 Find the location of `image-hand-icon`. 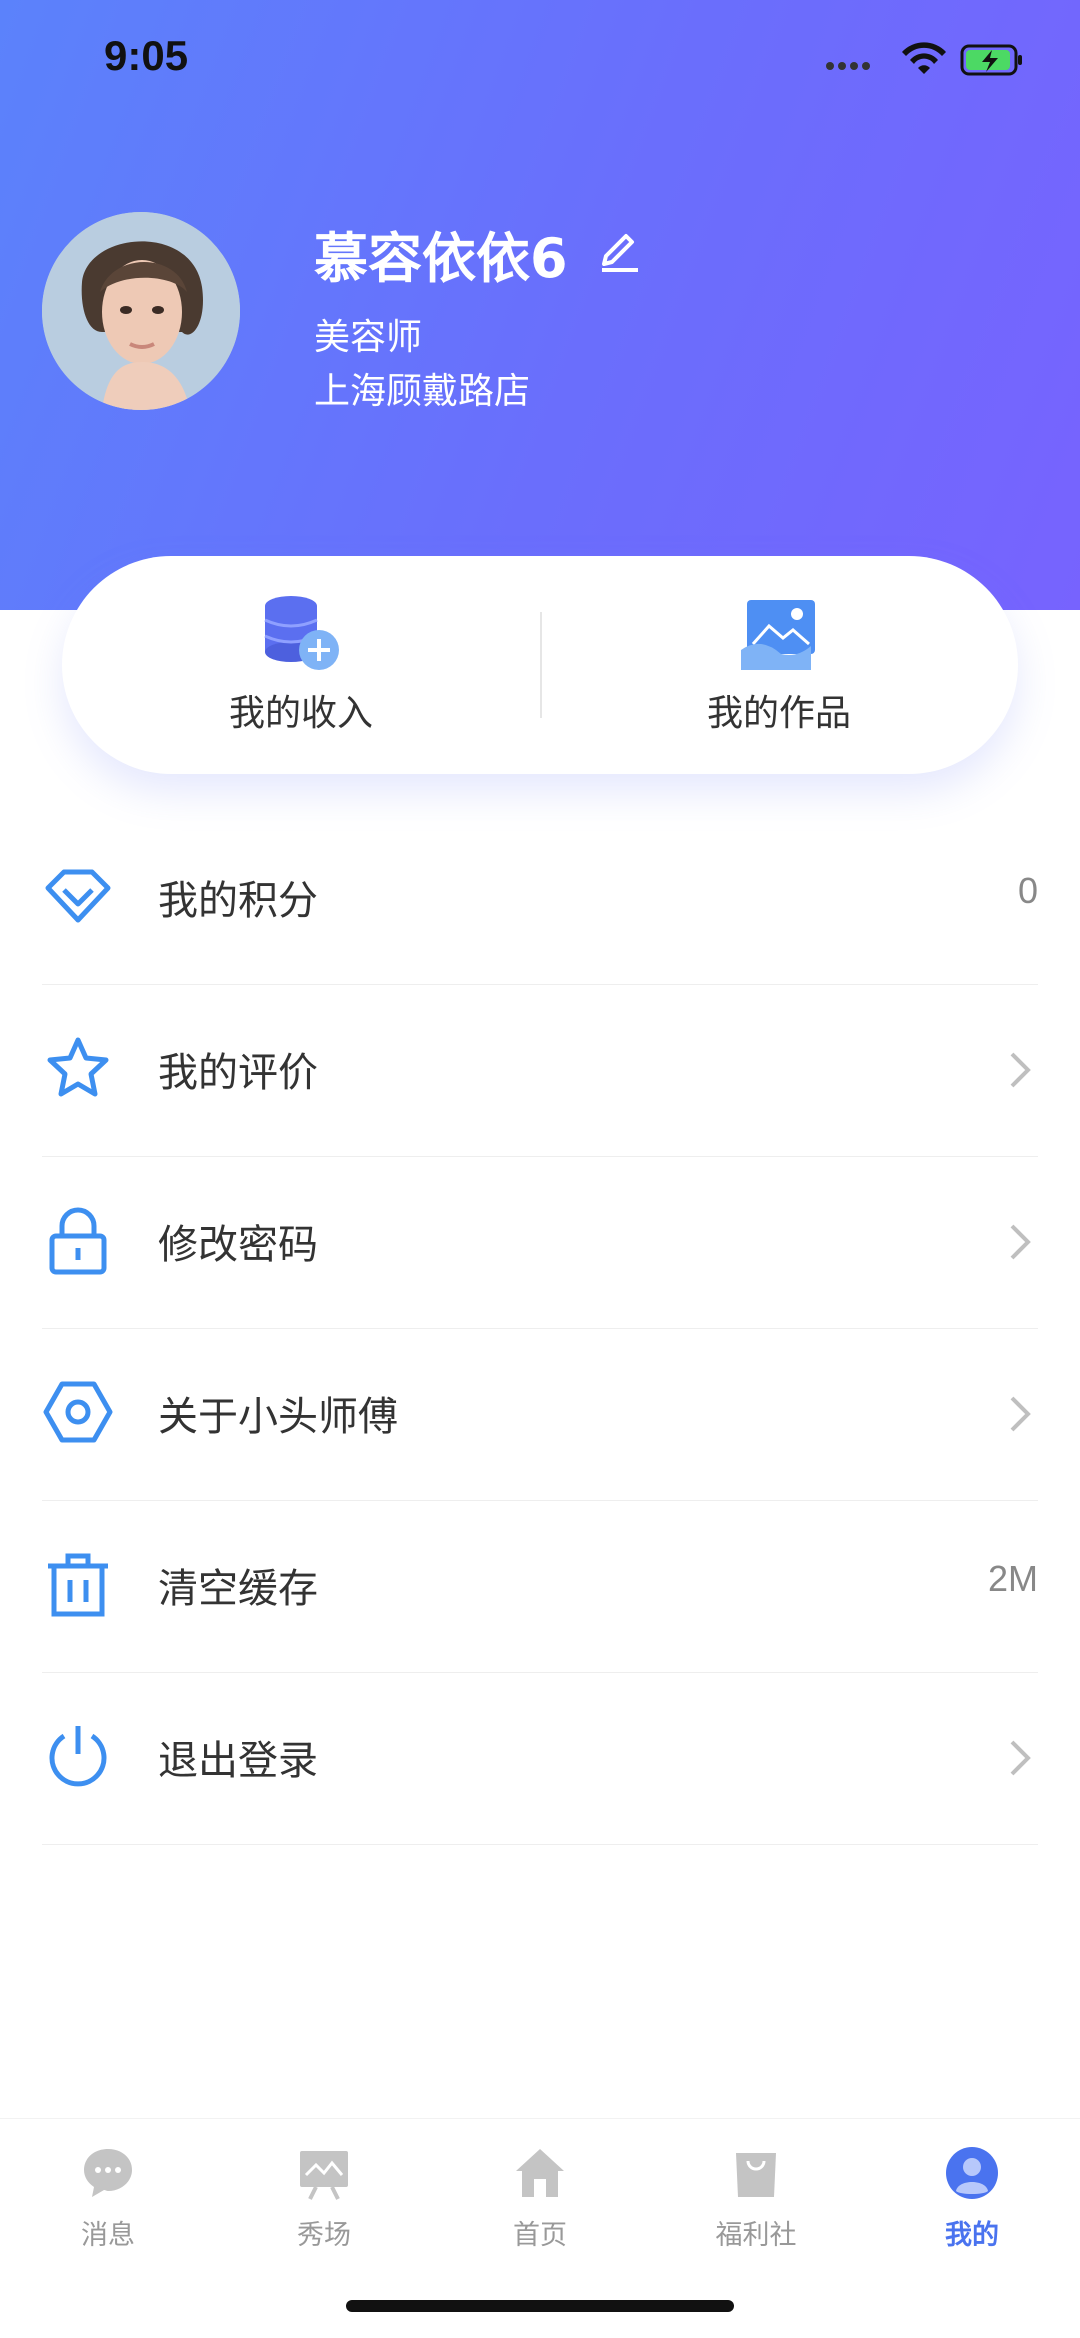

image-hand-icon is located at coordinates (778, 635).